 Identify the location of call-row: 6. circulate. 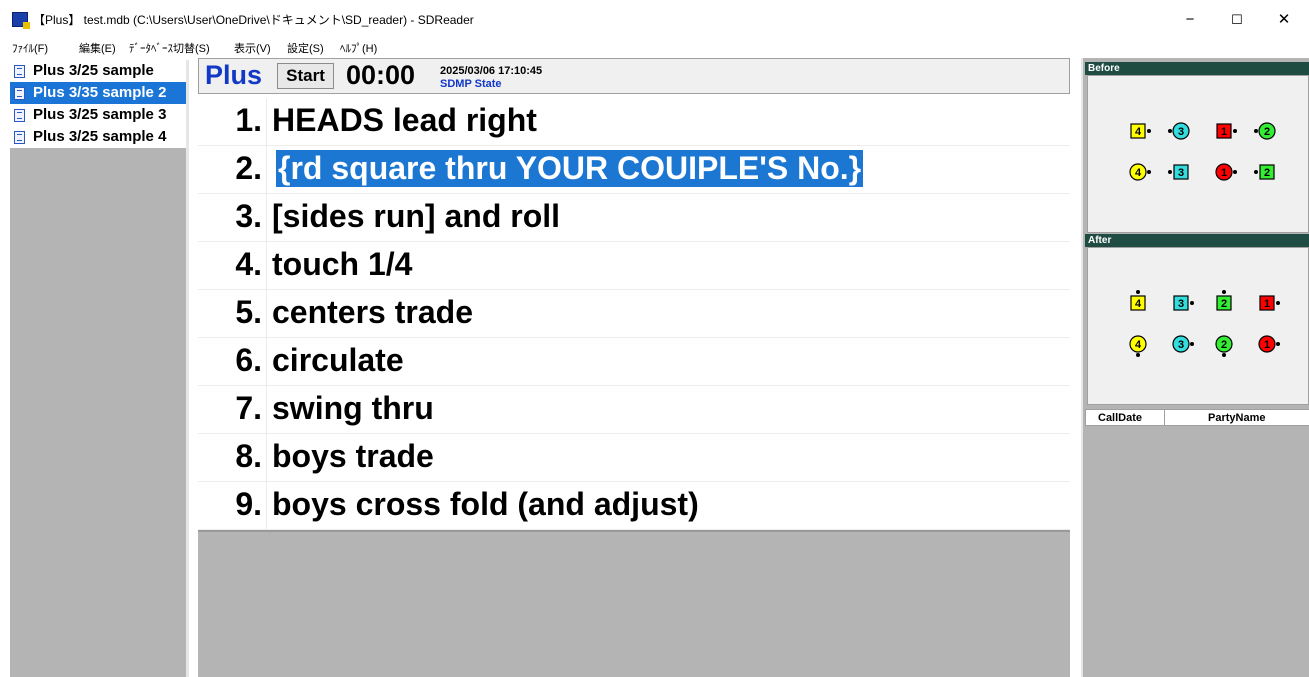
(634, 362).